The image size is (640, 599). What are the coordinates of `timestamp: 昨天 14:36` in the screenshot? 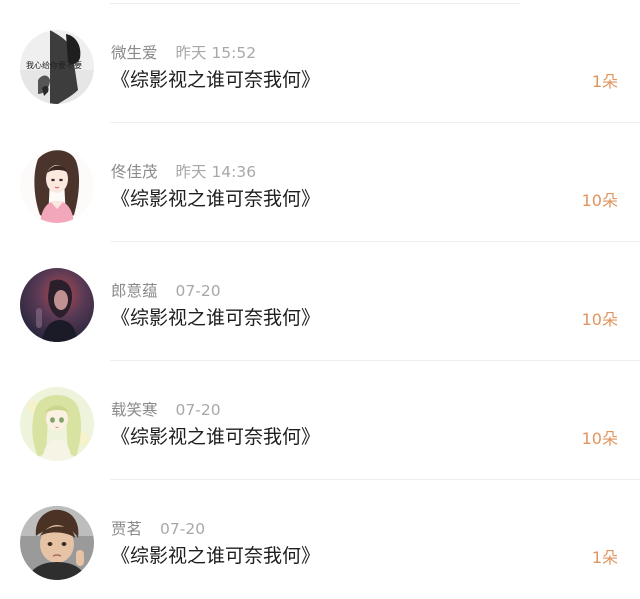 It's located at (216, 172).